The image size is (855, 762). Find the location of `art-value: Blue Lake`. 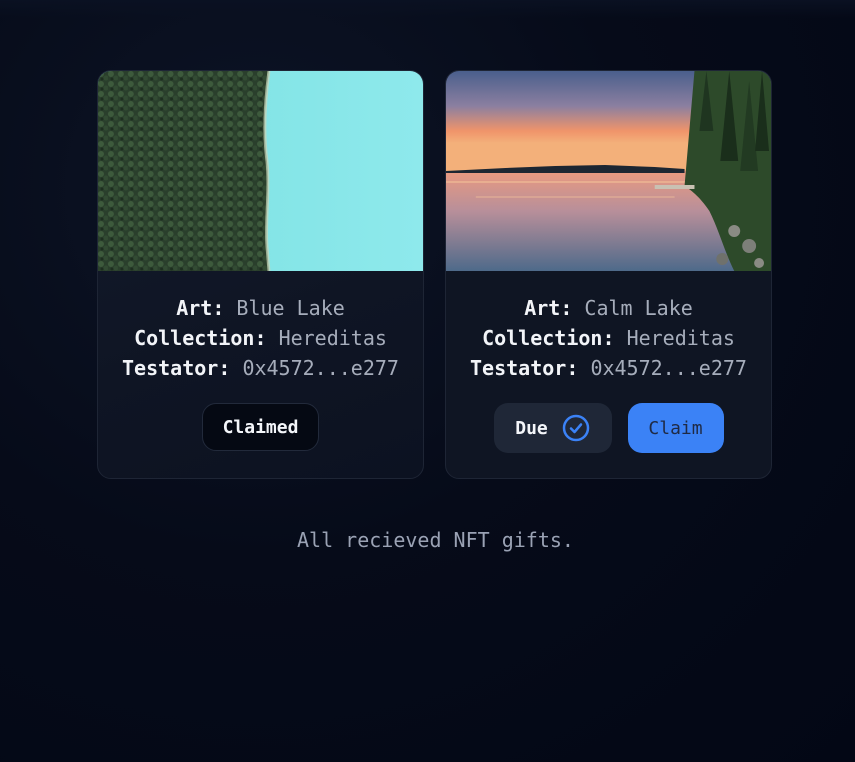

art-value: Blue Lake is located at coordinates (290, 308).